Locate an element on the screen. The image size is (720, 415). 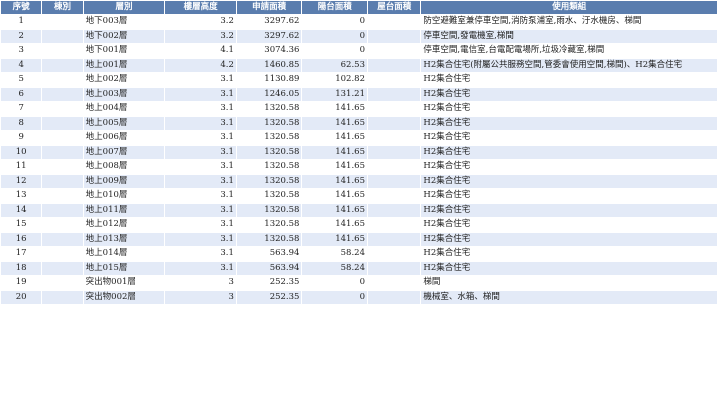
cell-usage: H2集合住宅(附屬公共服務空間,管委會使用空間,梯間)、H2集合住宅 is located at coordinates (569, 65).